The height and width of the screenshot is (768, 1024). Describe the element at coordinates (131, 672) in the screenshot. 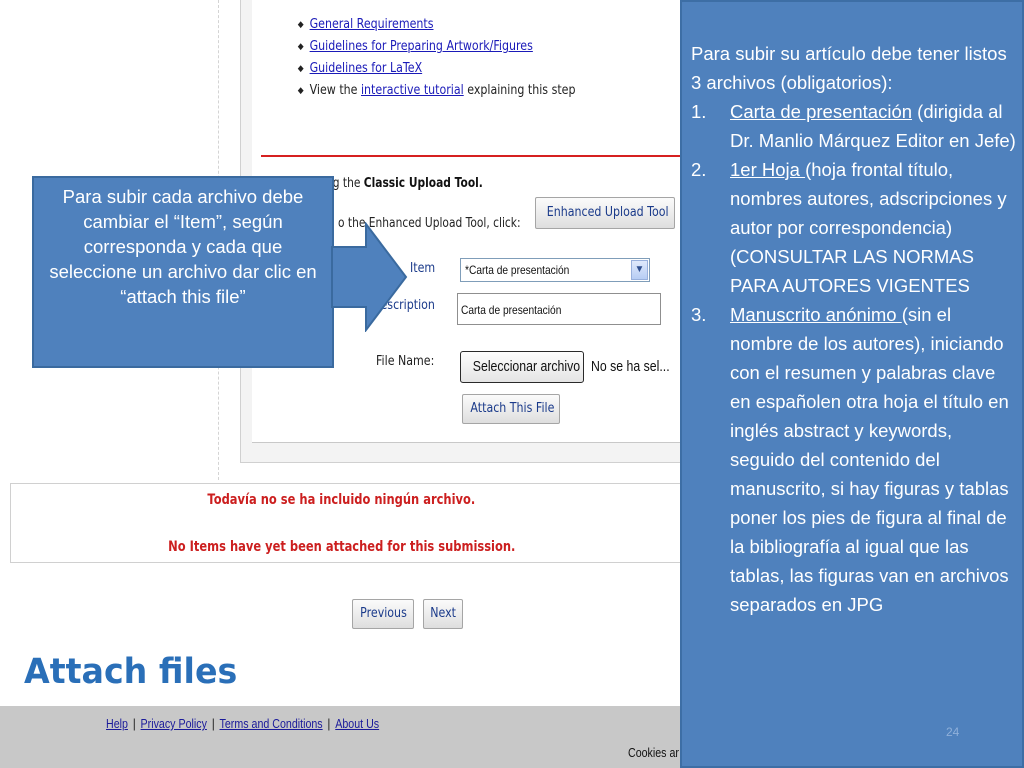

I see `page-title: Attach files` at that location.